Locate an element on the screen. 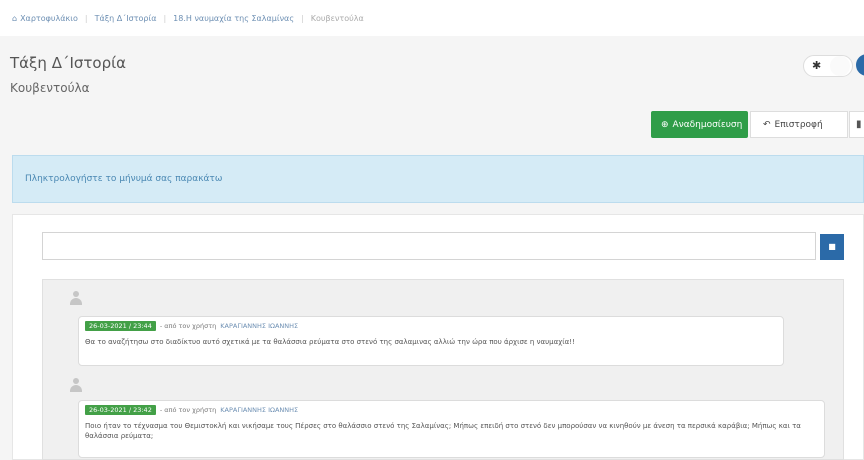 The height and width of the screenshot is (460, 864). message-date-badge: 26-03-2021 / 23:44 is located at coordinates (120, 326).